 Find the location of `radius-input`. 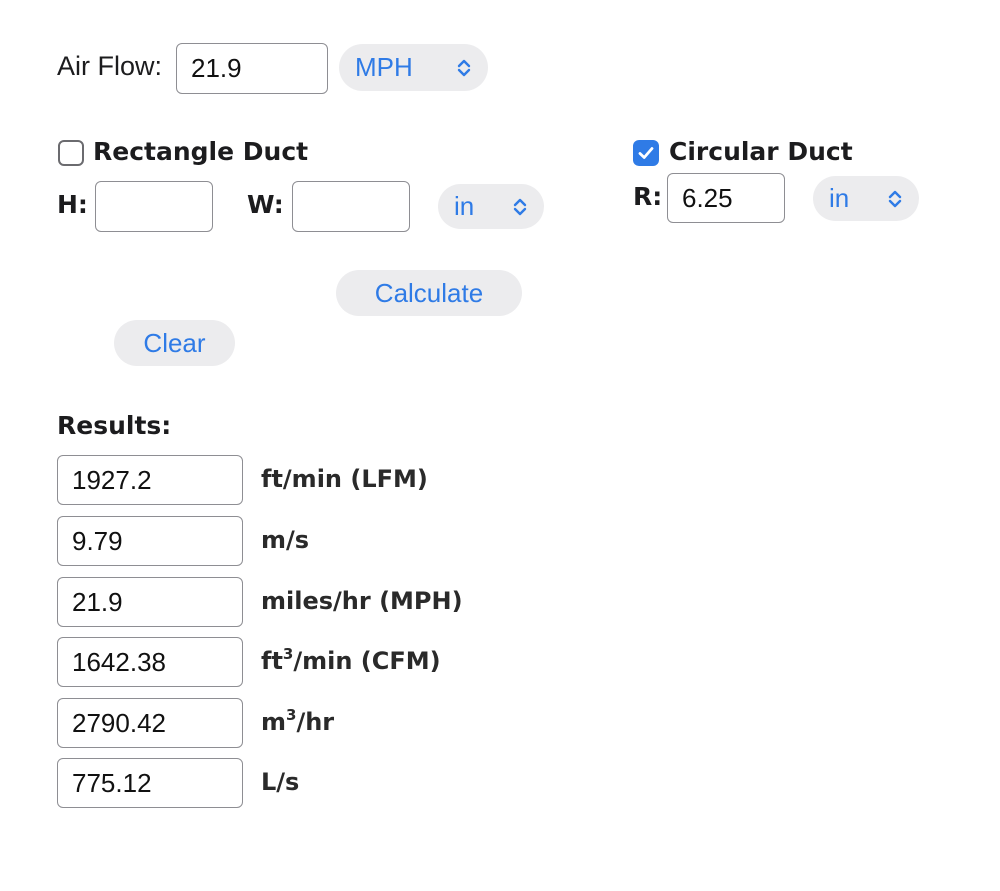

radius-input is located at coordinates (726, 198).